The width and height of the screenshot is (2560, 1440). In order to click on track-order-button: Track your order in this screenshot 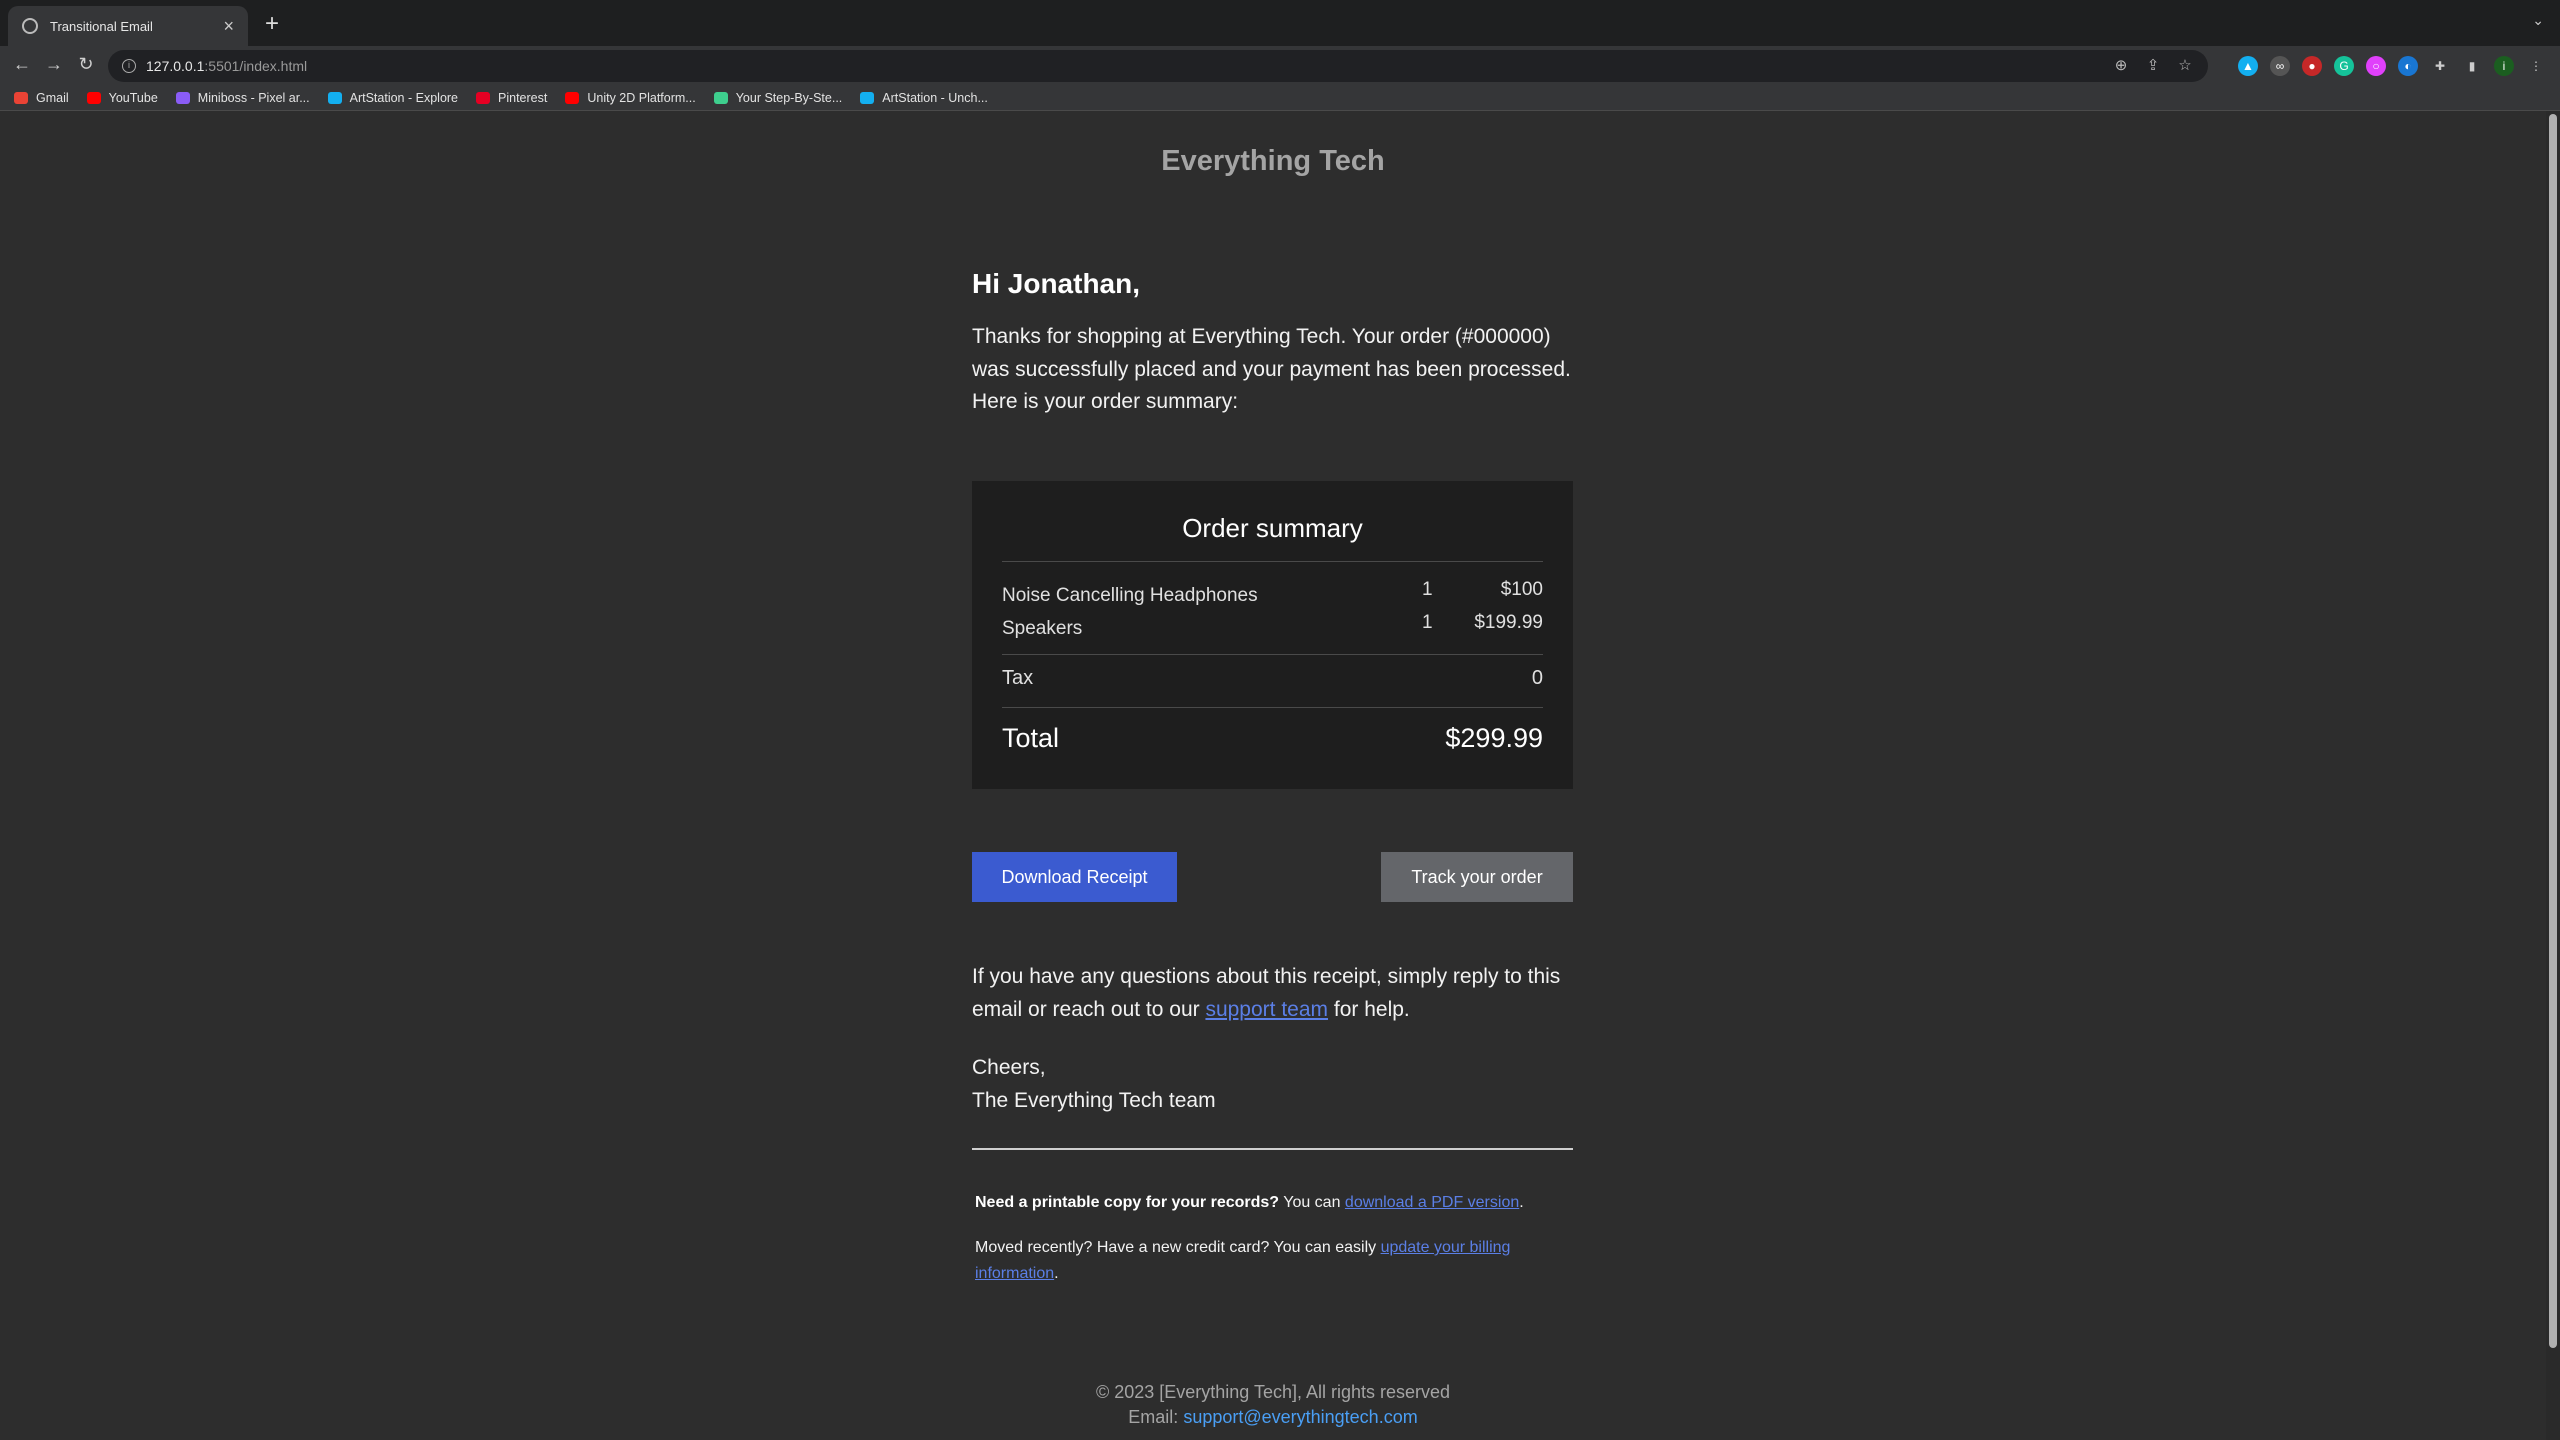, I will do `click(1477, 877)`.